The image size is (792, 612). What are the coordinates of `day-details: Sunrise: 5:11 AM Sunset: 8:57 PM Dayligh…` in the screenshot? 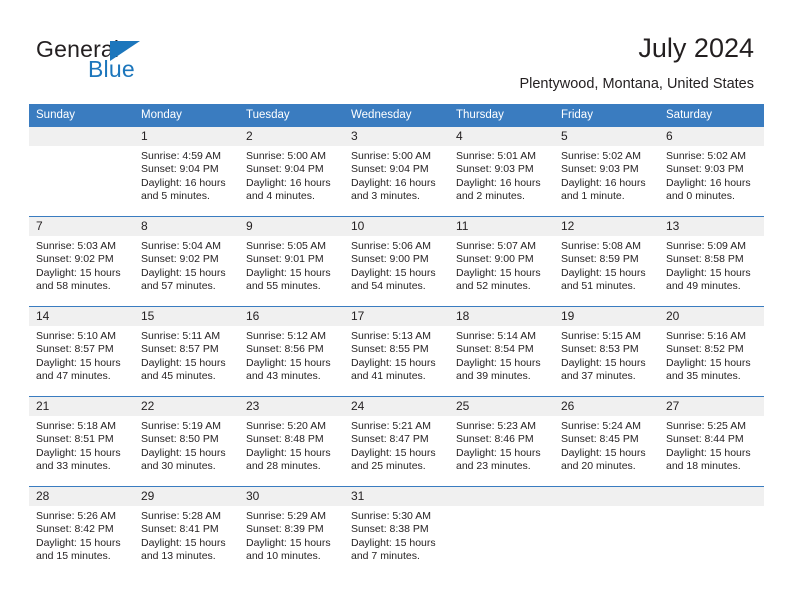 It's located at (186, 355).